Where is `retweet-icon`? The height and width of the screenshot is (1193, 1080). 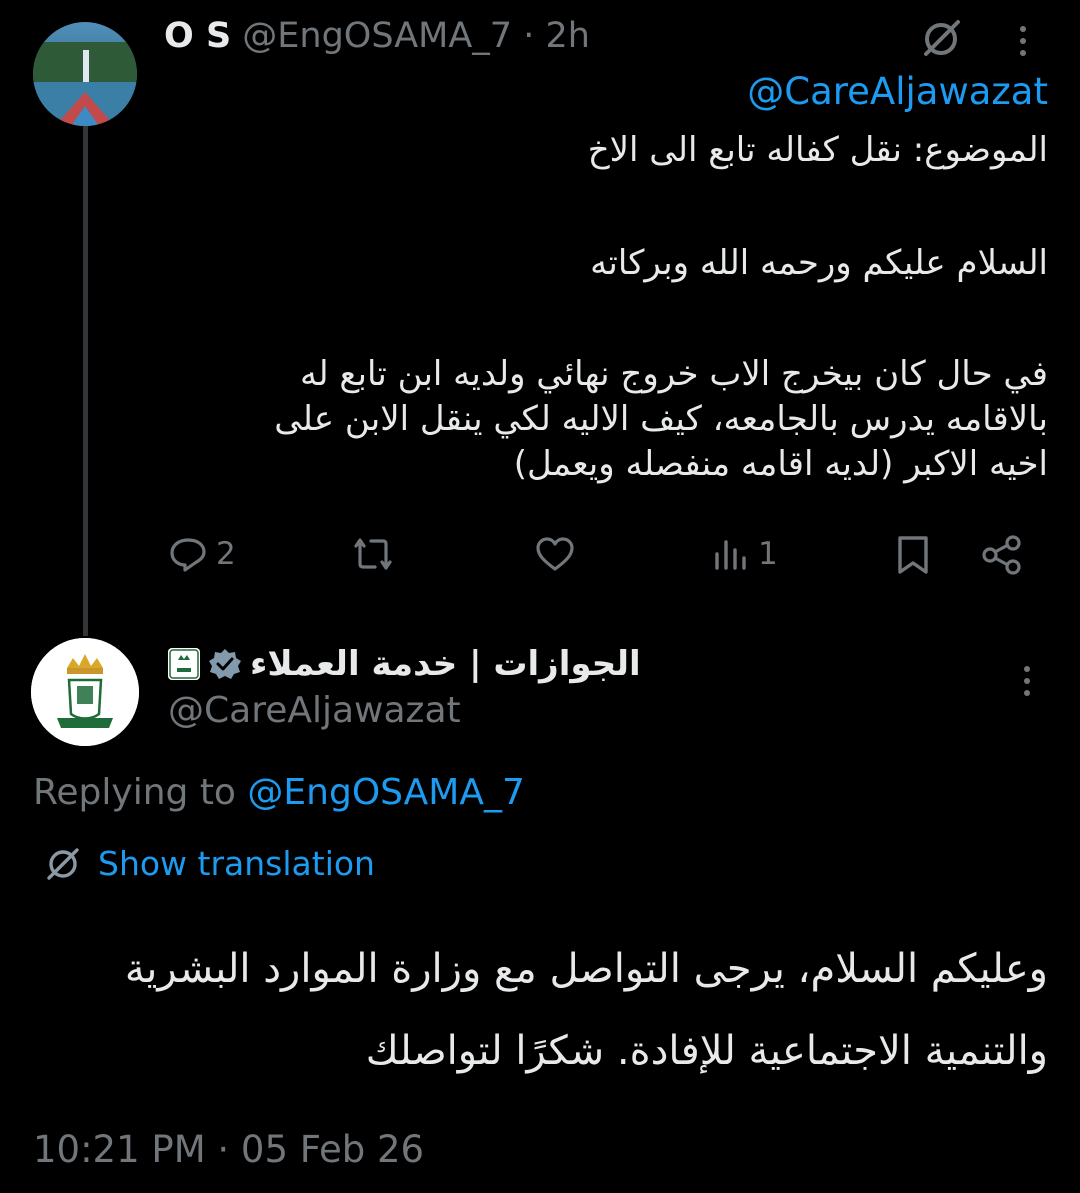 retweet-icon is located at coordinates (373, 554).